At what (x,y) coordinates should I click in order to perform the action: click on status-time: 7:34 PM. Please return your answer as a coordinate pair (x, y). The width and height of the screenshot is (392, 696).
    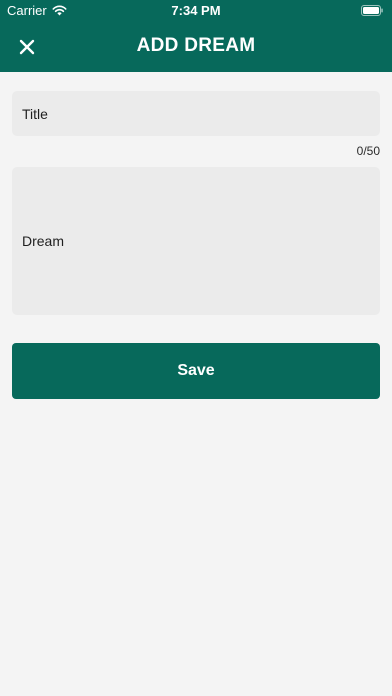
    Looking at the image, I should click on (196, 10).